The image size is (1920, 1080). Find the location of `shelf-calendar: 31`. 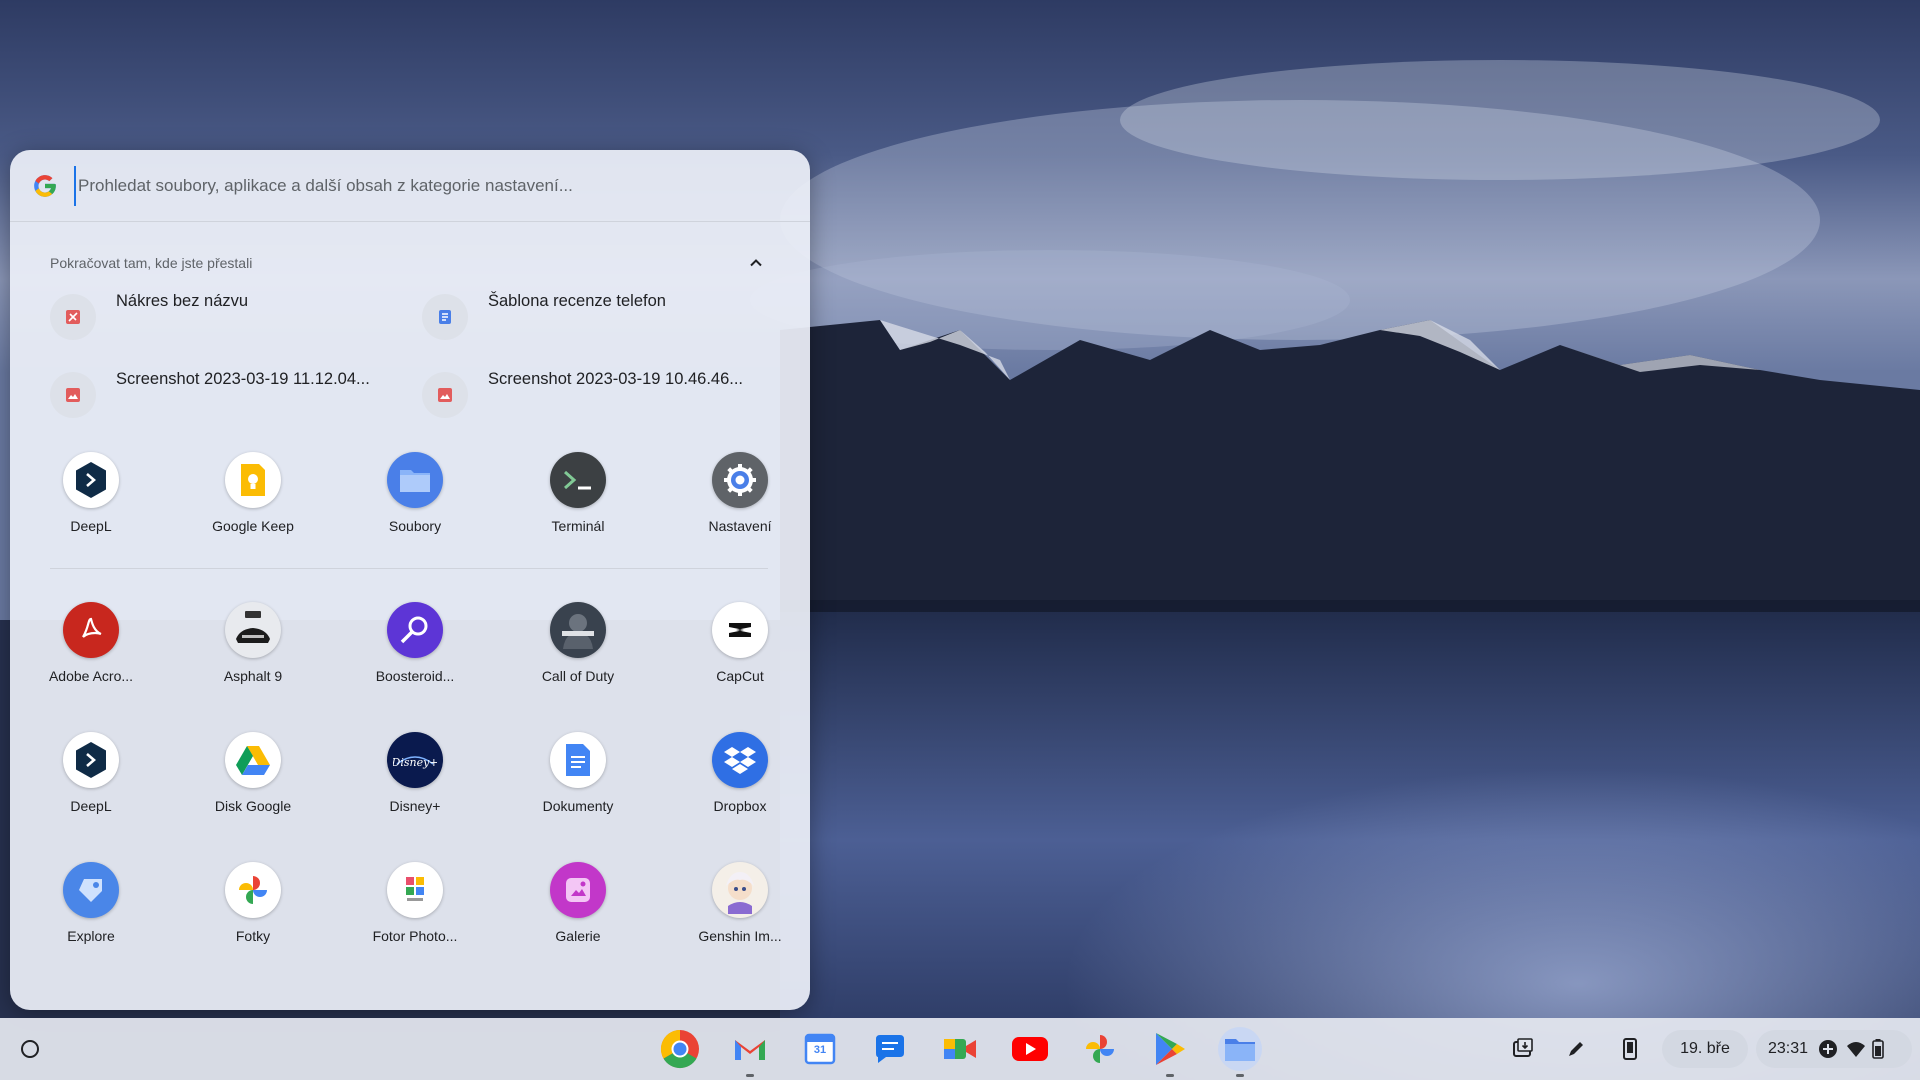

shelf-calendar: 31 is located at coordinates (820, 1049).